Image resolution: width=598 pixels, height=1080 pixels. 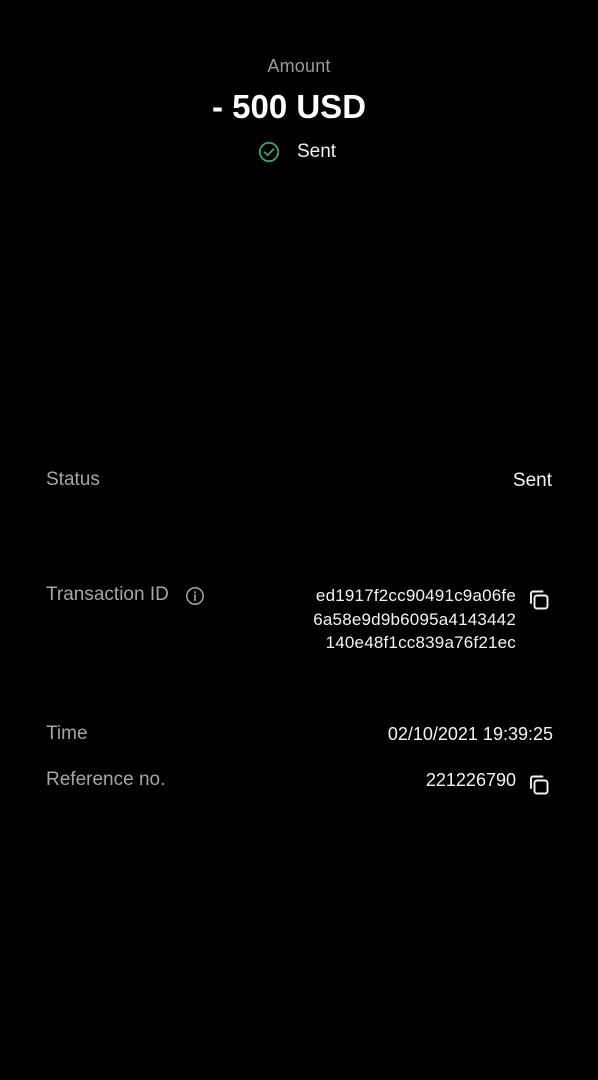 What do you see at coordinates (539, 600) in the screenshot?
I see `copy-transaction-id-icon` at bounding box center [539, 600].